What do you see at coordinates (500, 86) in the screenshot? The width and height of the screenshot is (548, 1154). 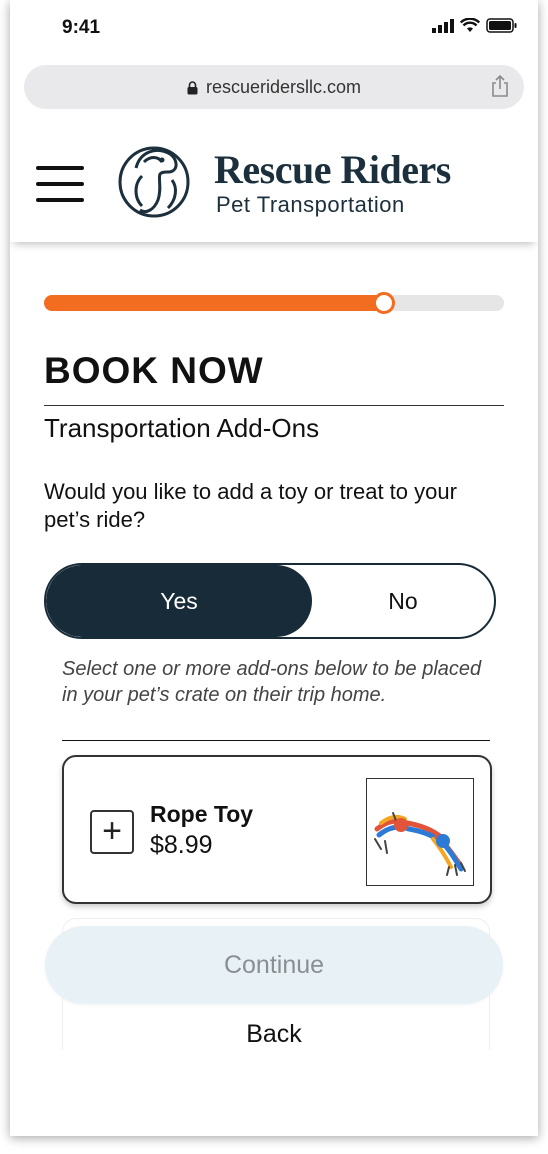 I see `share-icon` at bounding box center [500, 86].